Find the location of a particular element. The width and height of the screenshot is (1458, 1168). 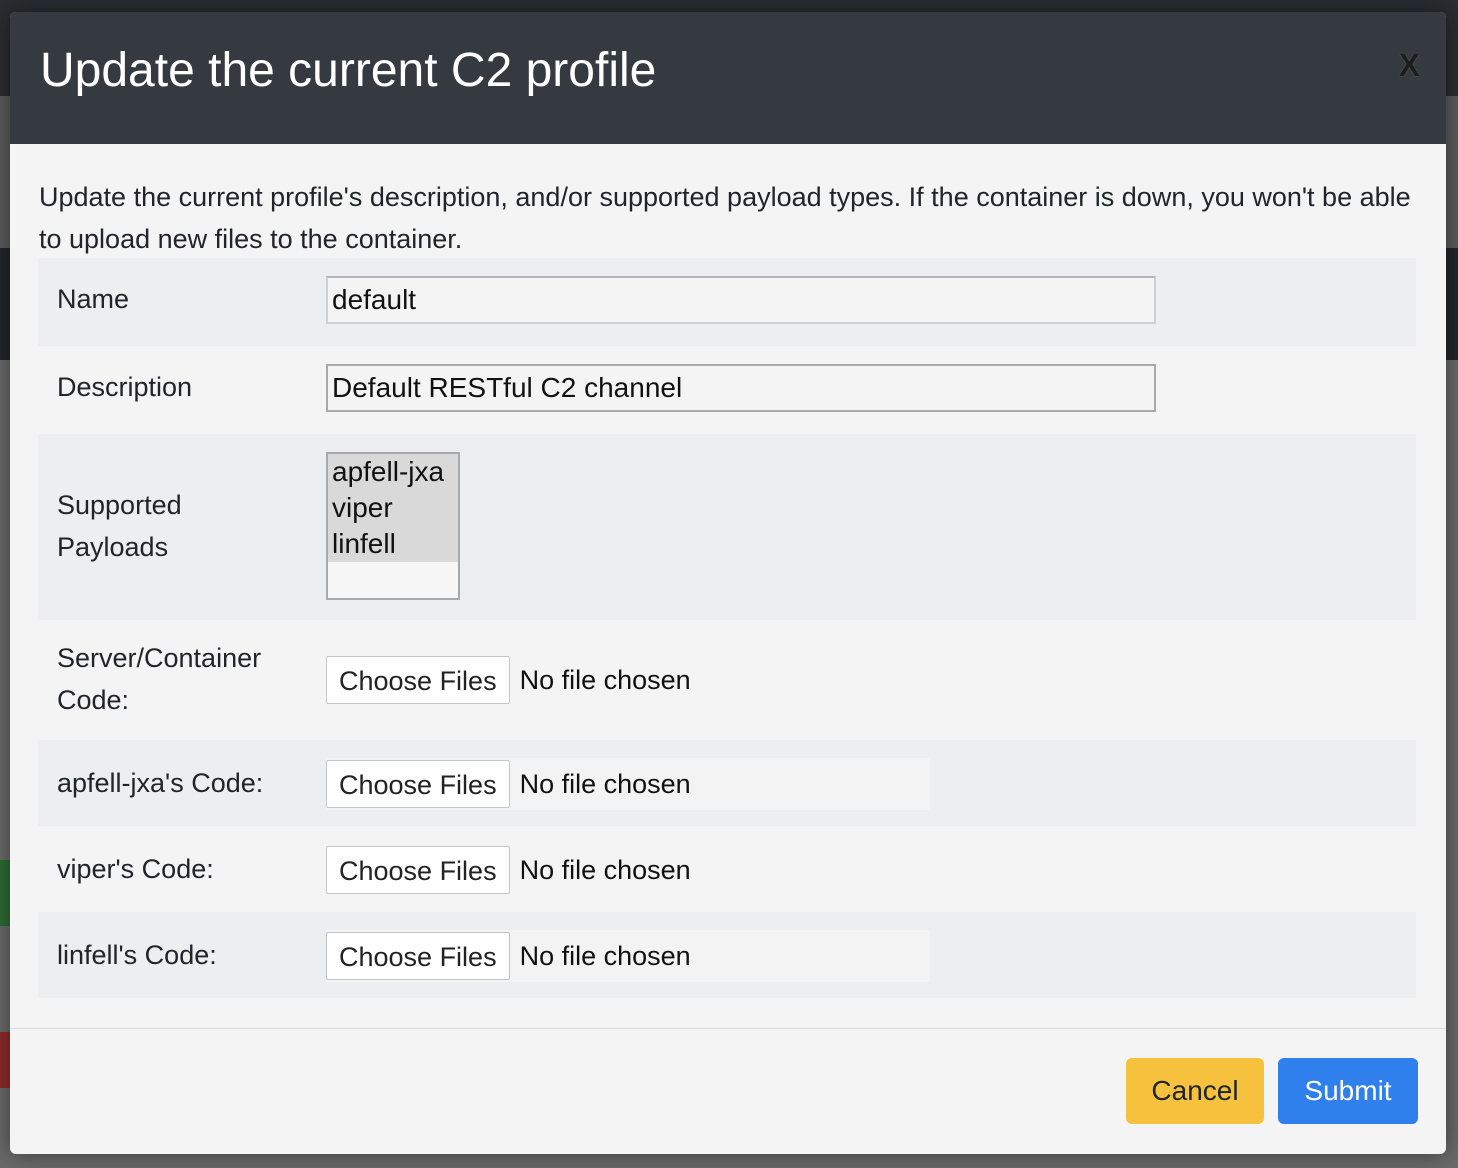

linfell-code-file-input: Choose Files No file chosen is located at coordinates (628, 956).